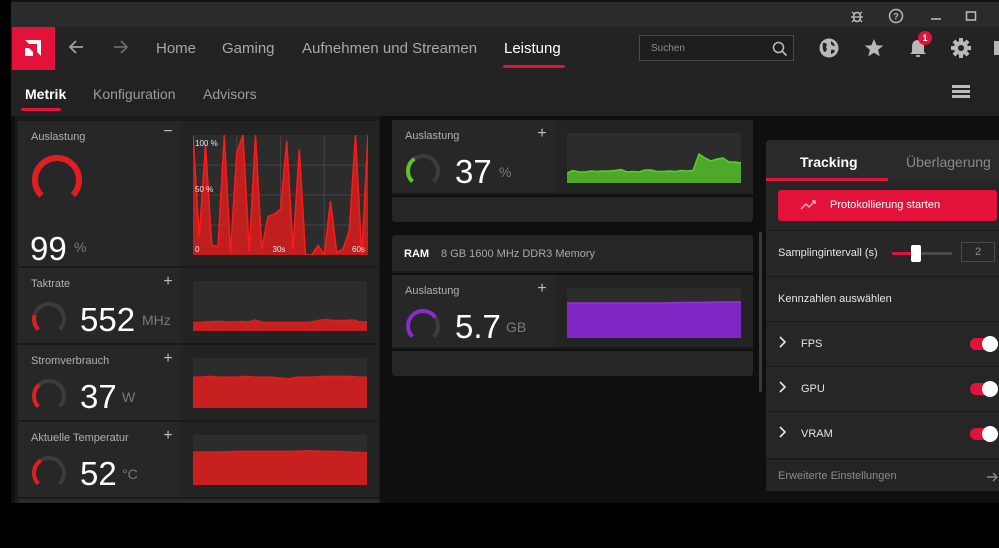  What do you see at coordinates (198, 501) in the screenshot?
I see `gpu-next-card-edge` at bounding box center [198, 501].